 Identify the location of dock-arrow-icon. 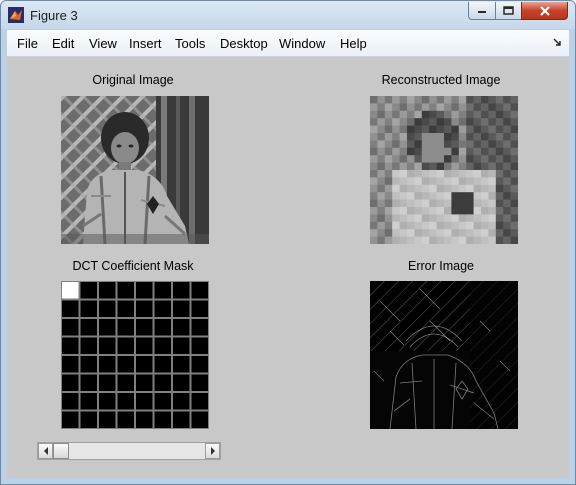
(558, 43).